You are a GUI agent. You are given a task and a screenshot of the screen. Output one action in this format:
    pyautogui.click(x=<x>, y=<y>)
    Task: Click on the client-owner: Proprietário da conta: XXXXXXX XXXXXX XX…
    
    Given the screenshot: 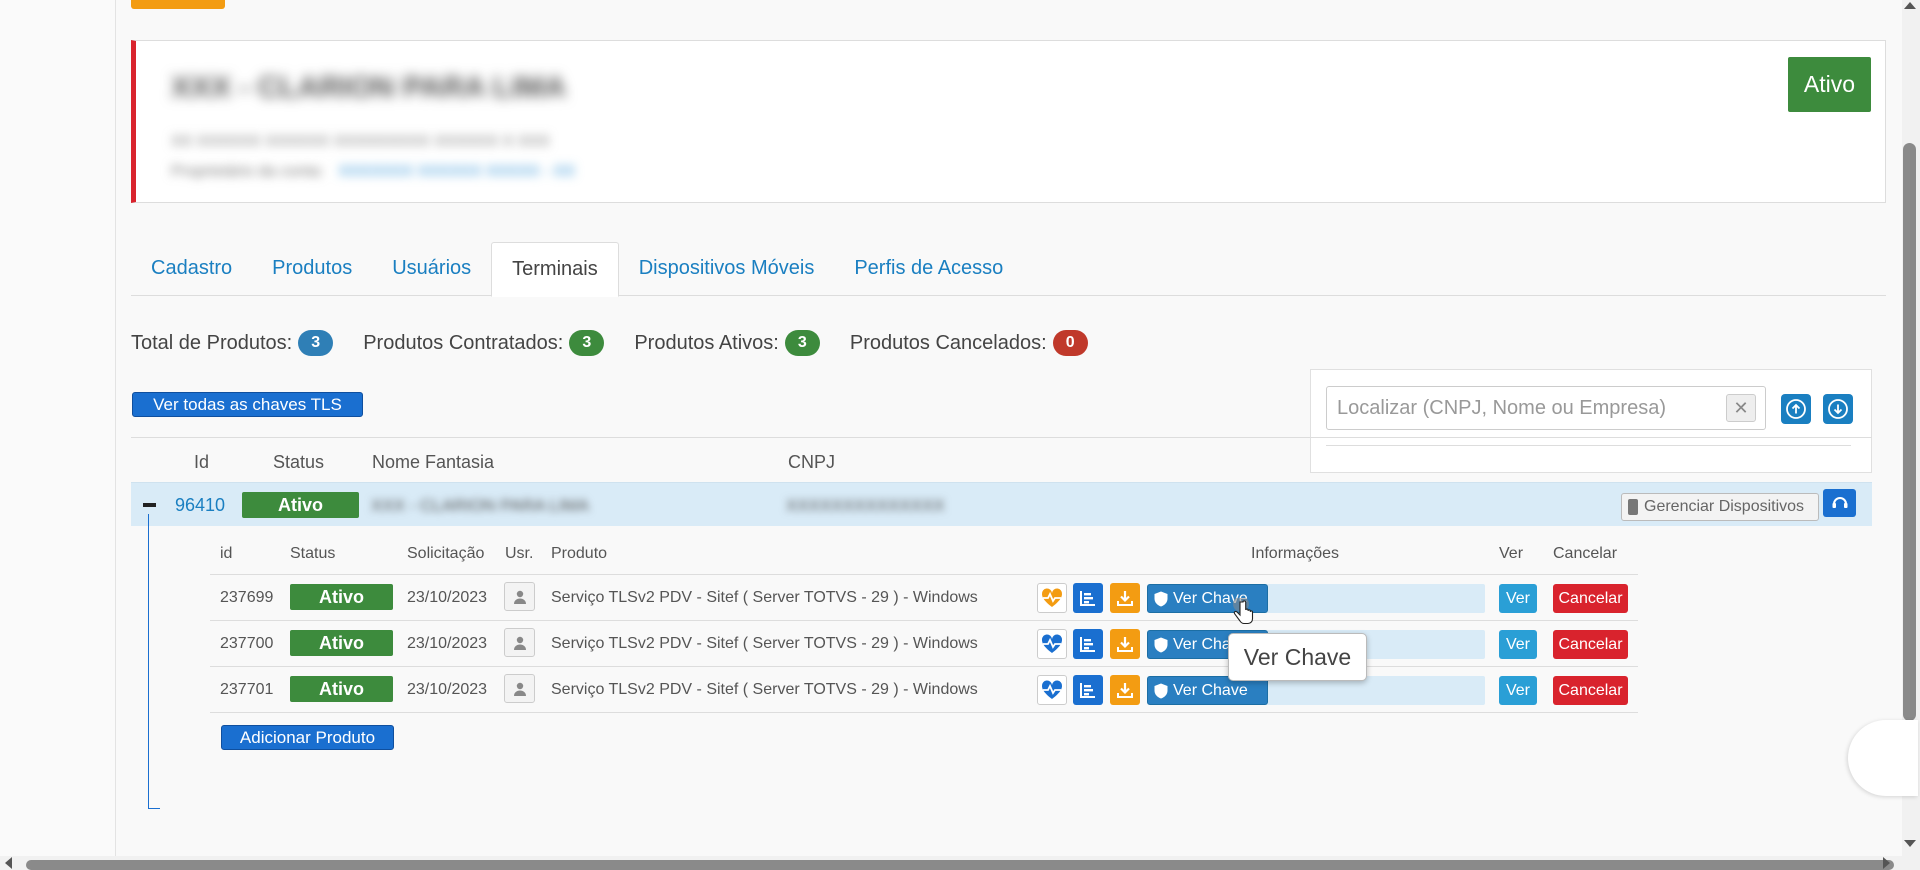 What is the action you would take?
    pyautogui.click(x=373, y=172)
    